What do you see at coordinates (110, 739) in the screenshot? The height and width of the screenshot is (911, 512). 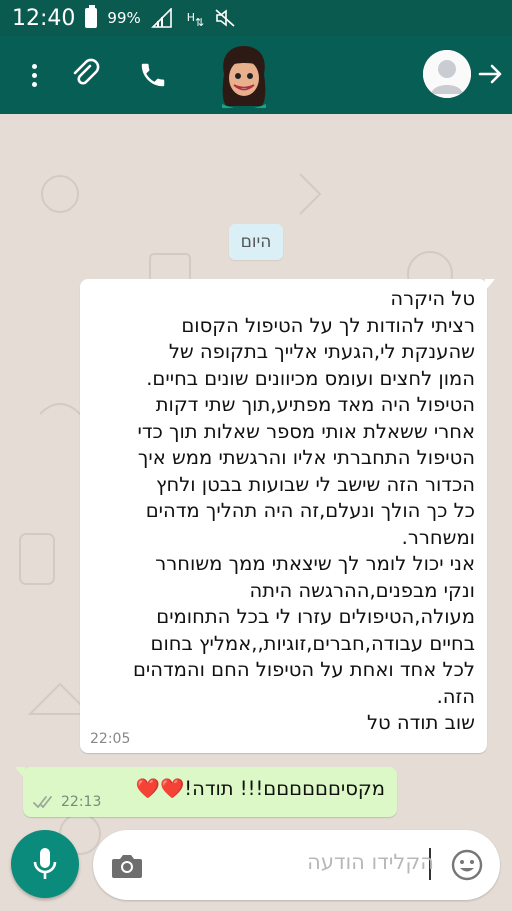 I see `incoming-message-time: 22:05` at bounding box center [110, 739].